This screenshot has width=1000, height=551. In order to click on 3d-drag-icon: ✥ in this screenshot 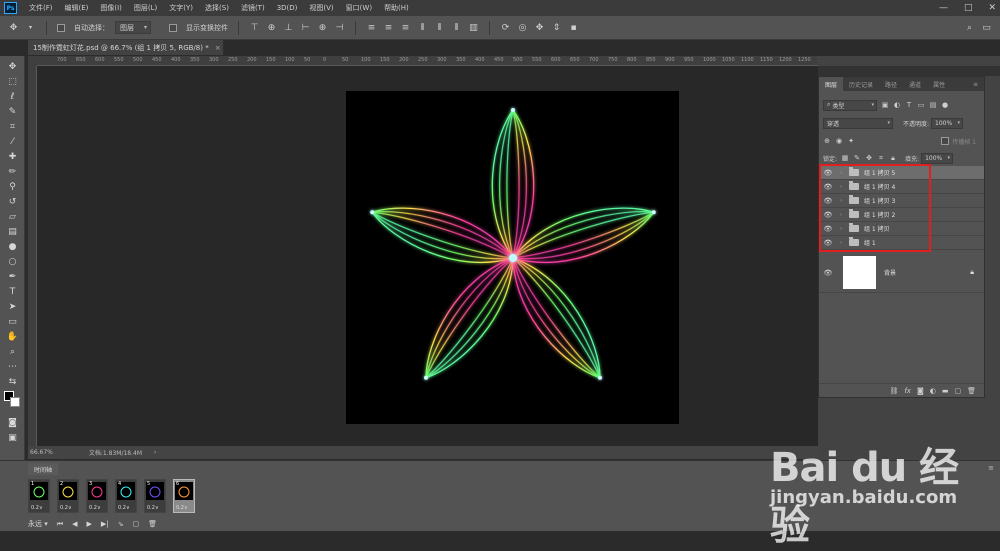, I will do `click(539, 27)`.